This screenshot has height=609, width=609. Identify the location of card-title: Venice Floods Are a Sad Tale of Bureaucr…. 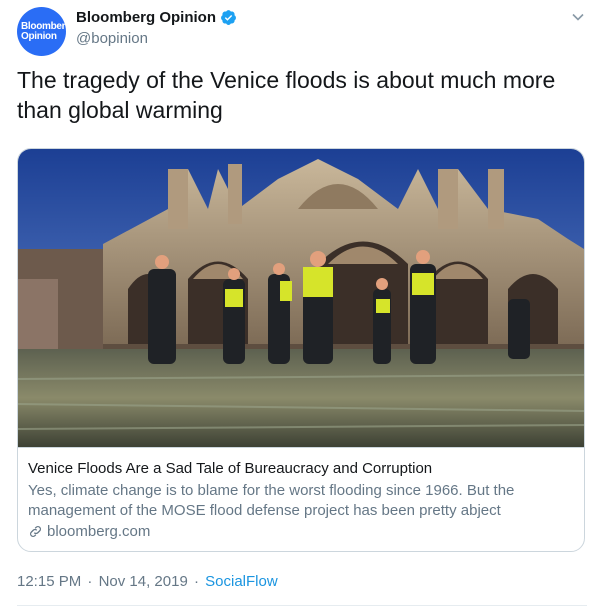
(301, 469).